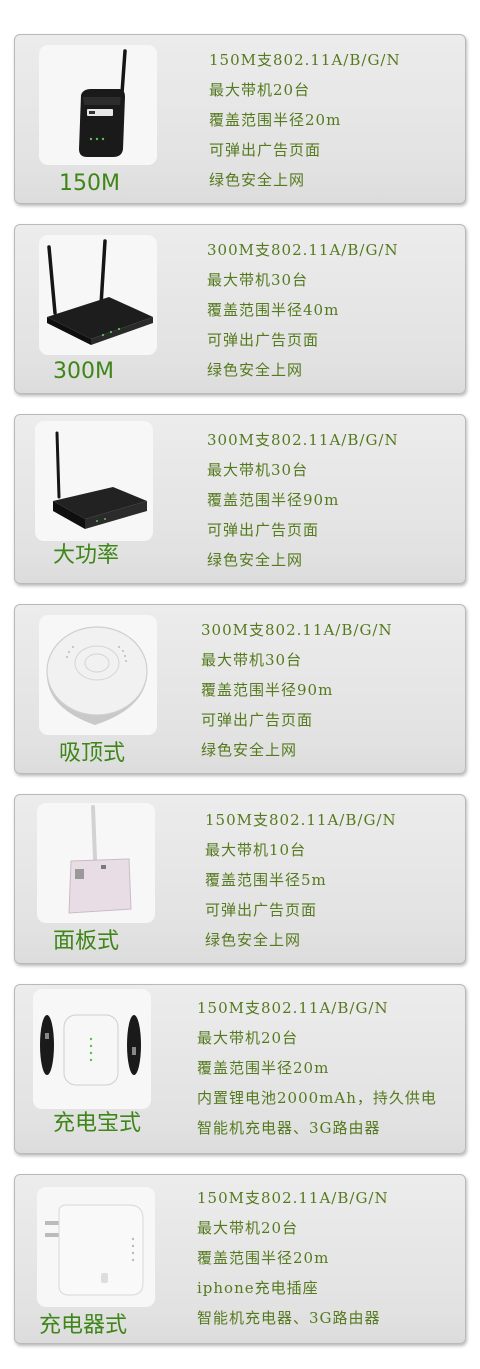 This screenshot has width=480, height=1369. Describe the element at coordinates (266, 880) in the screenshot. I see `spec-line: 覆盖范围半径5m` at that location.